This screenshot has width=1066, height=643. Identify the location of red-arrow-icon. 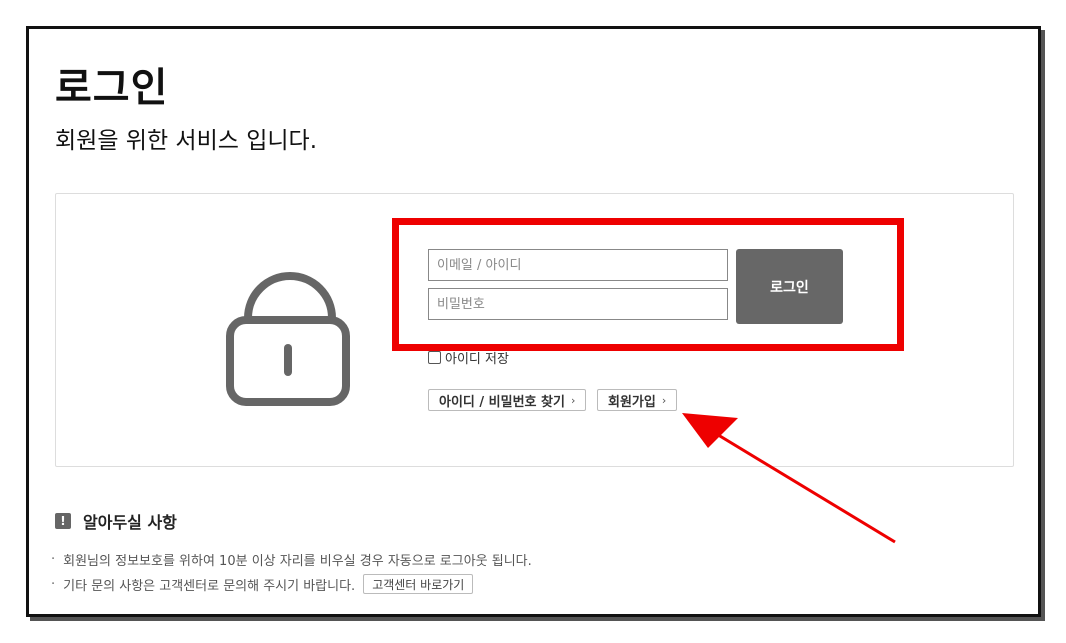
(789, 478).